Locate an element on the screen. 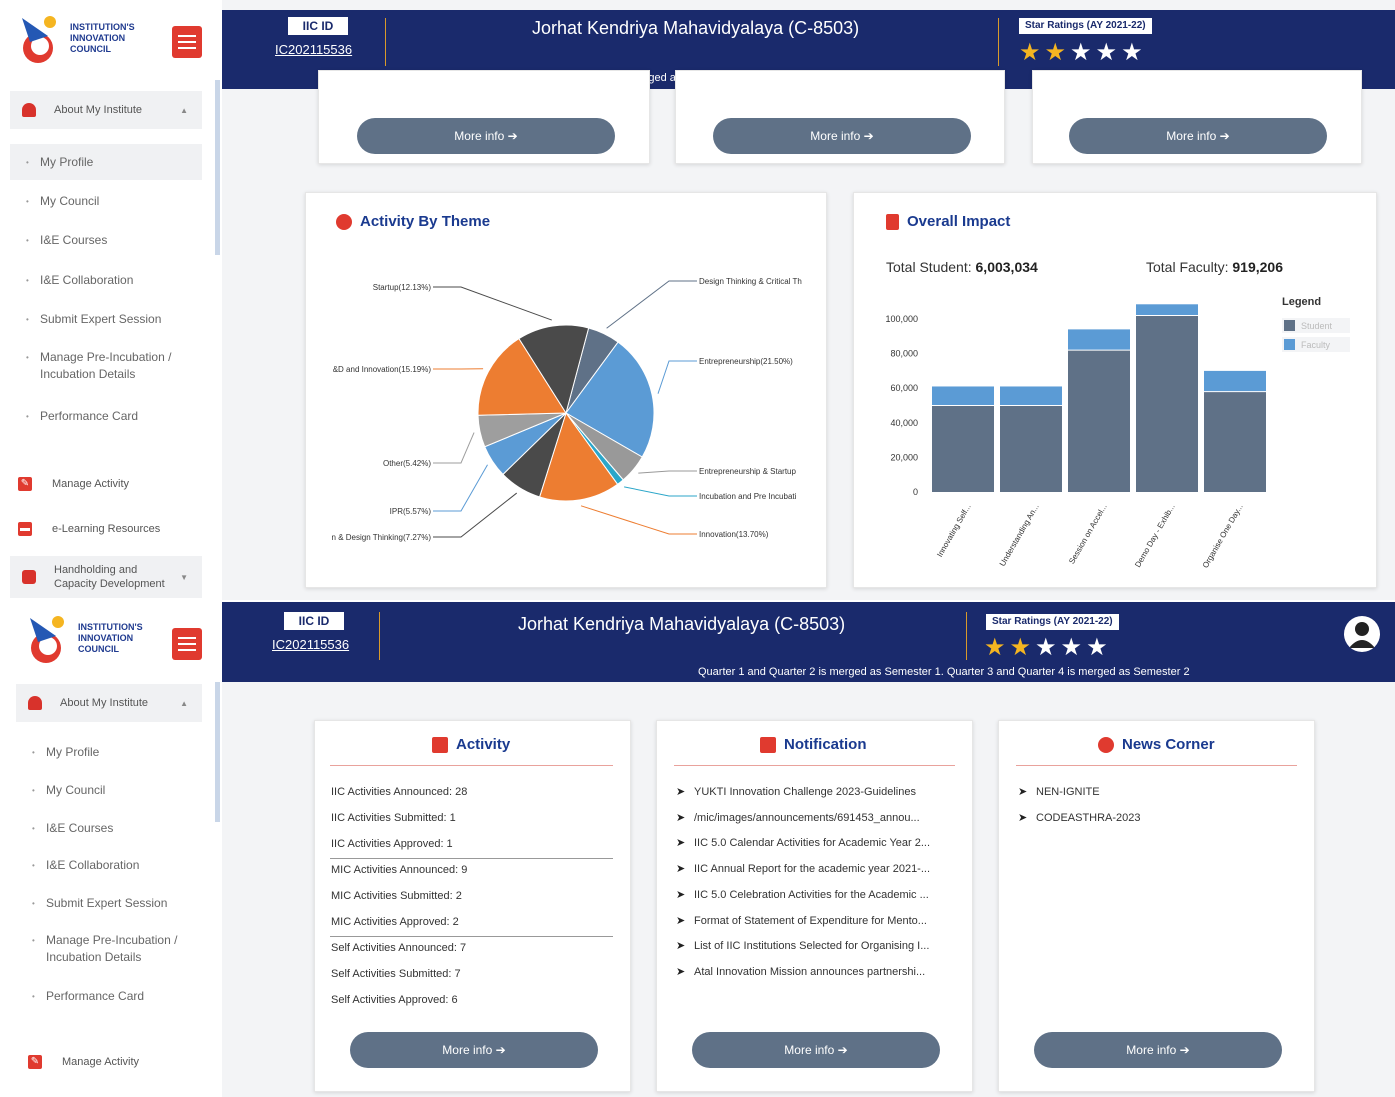  edit-icon: ✎ is located at coordinates (35, 1062).